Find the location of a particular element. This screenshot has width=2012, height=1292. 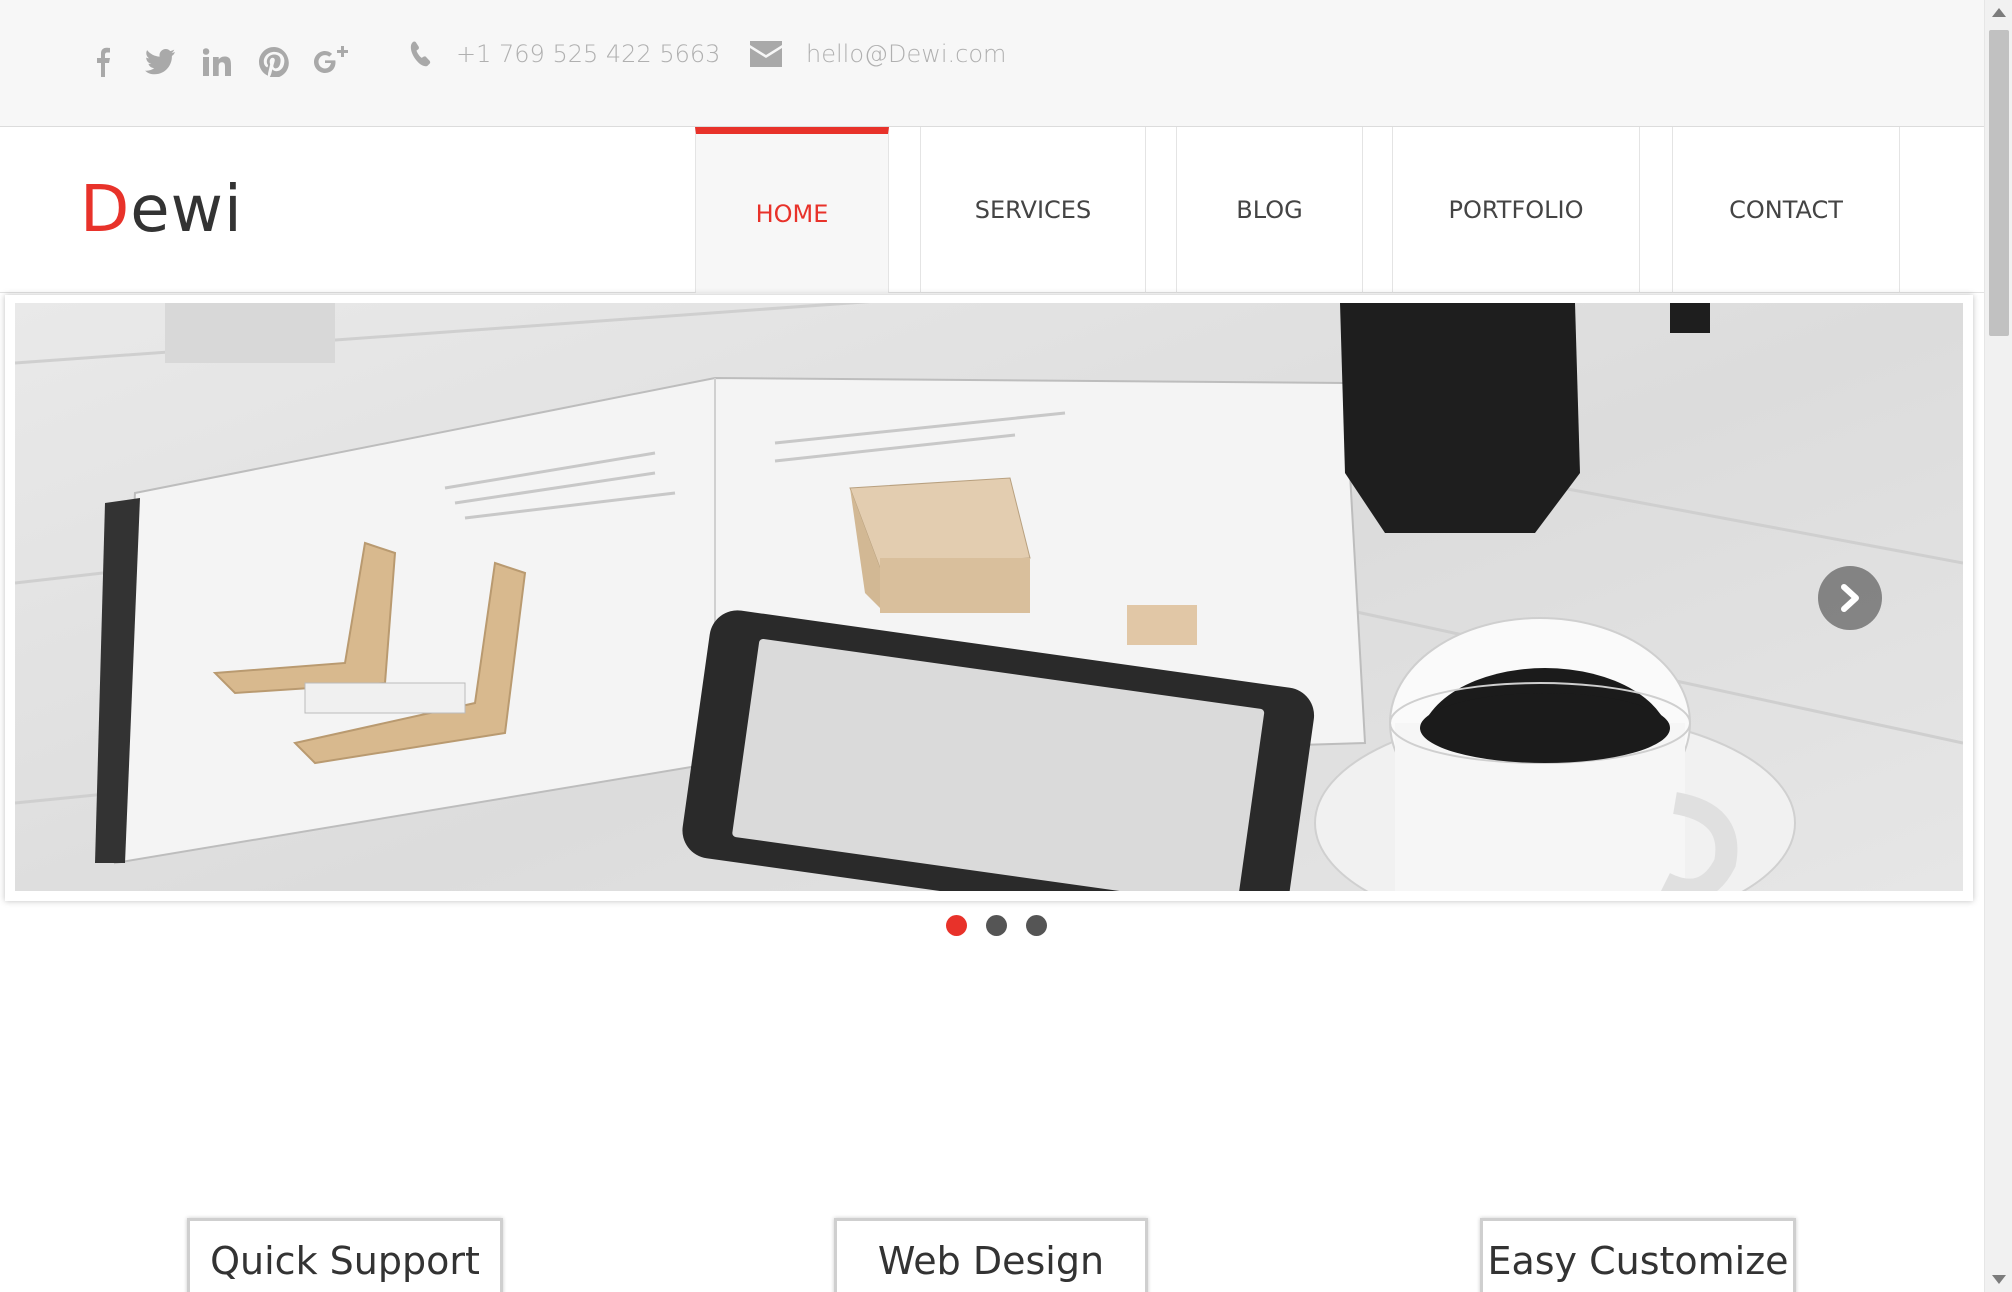

linkedin-icon is located at coordinates (216, 62).